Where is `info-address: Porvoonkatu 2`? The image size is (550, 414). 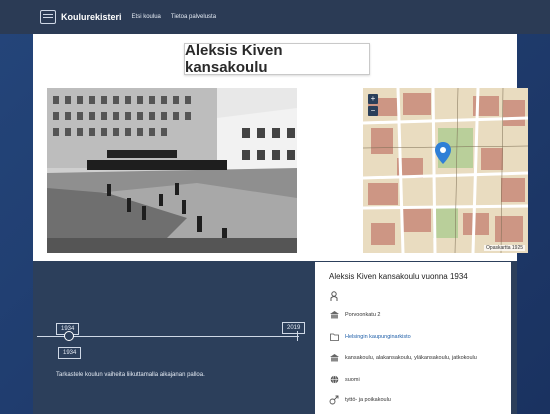 info-address: Porvoonkatu 2 is located at coordinates (363, 315).